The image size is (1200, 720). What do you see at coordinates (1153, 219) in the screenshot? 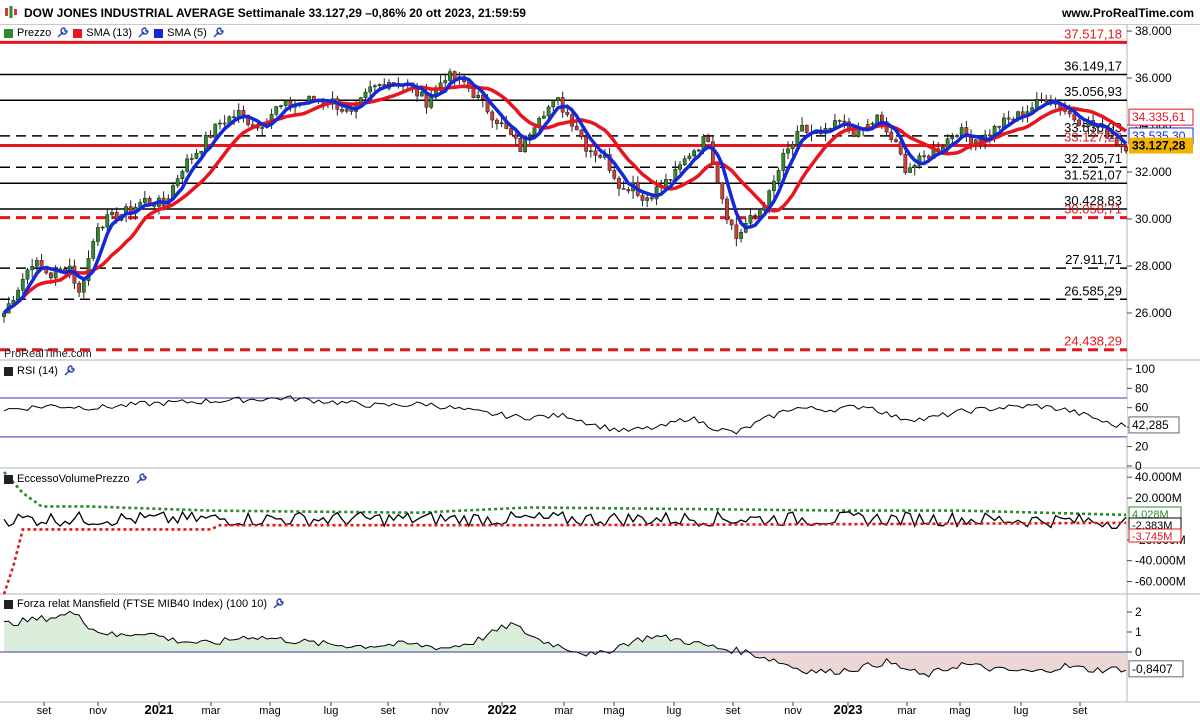
I see `price-axis-label: 30.000` at bounding box center [1153, 219].